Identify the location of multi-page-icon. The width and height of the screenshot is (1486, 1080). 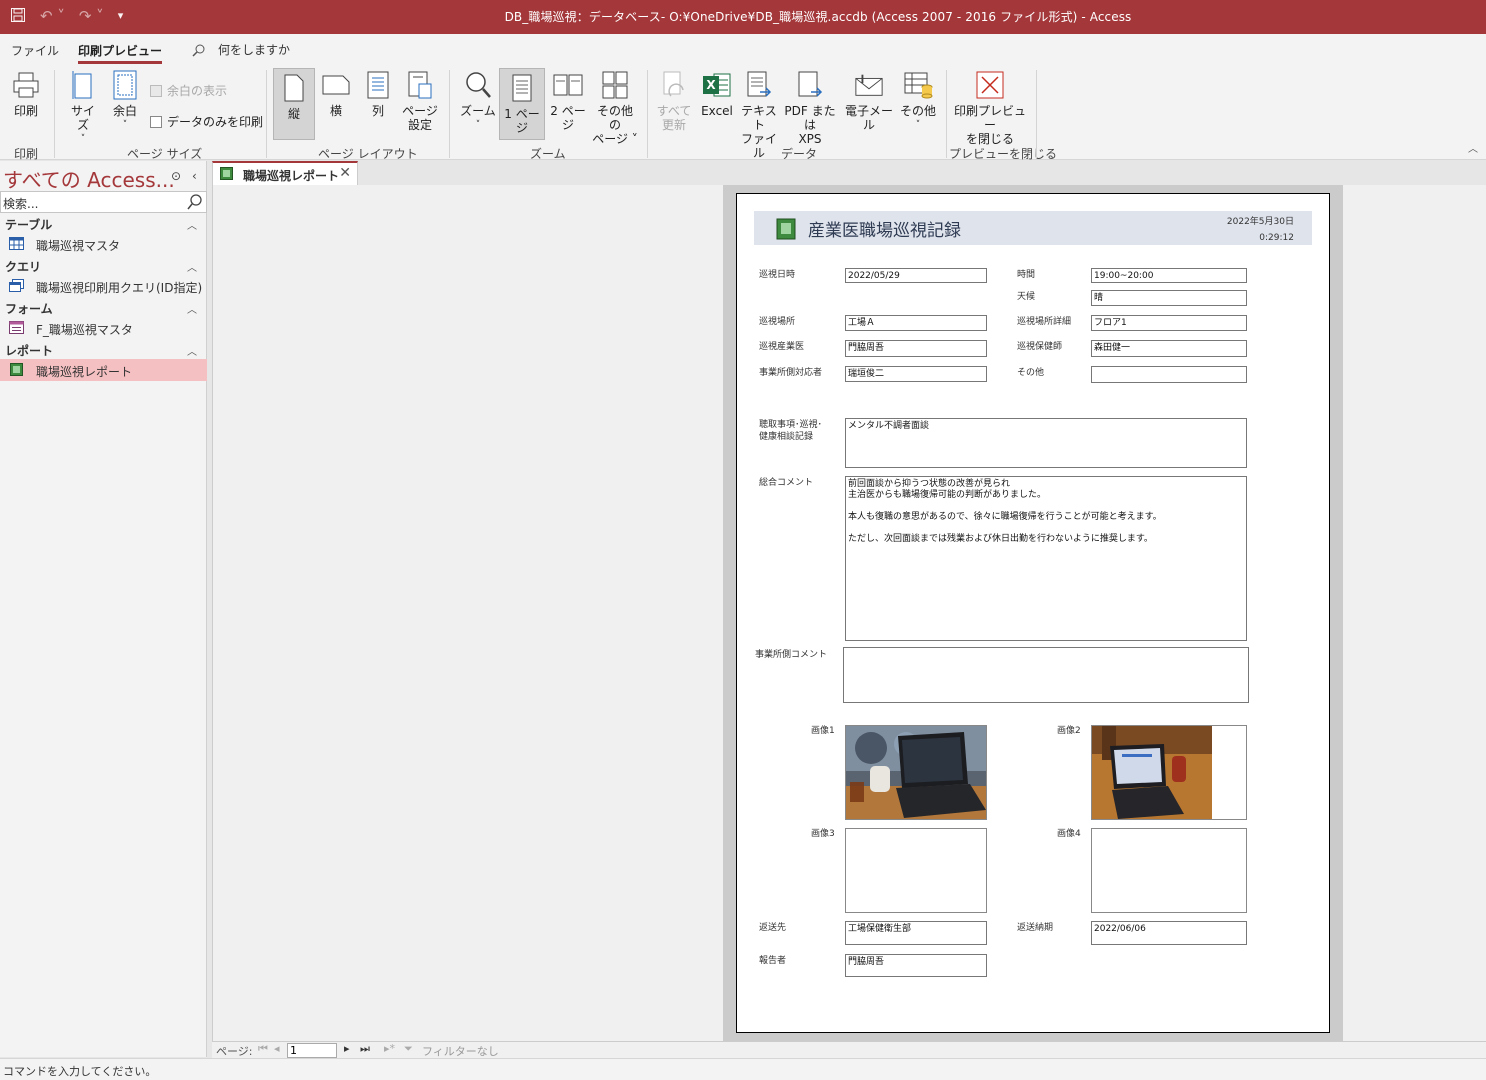
(615, 85).